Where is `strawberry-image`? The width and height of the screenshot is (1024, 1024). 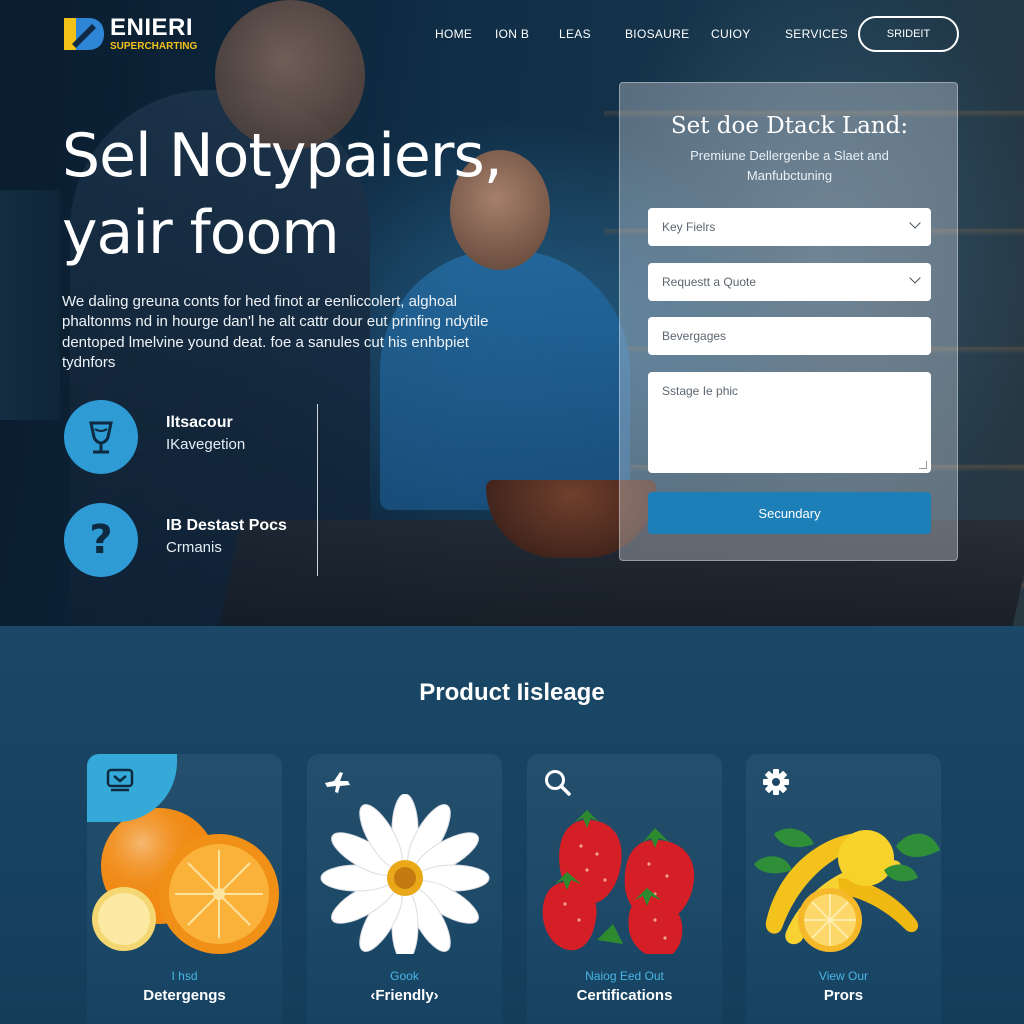 strawberry-image is located at coordinates (624, 876).